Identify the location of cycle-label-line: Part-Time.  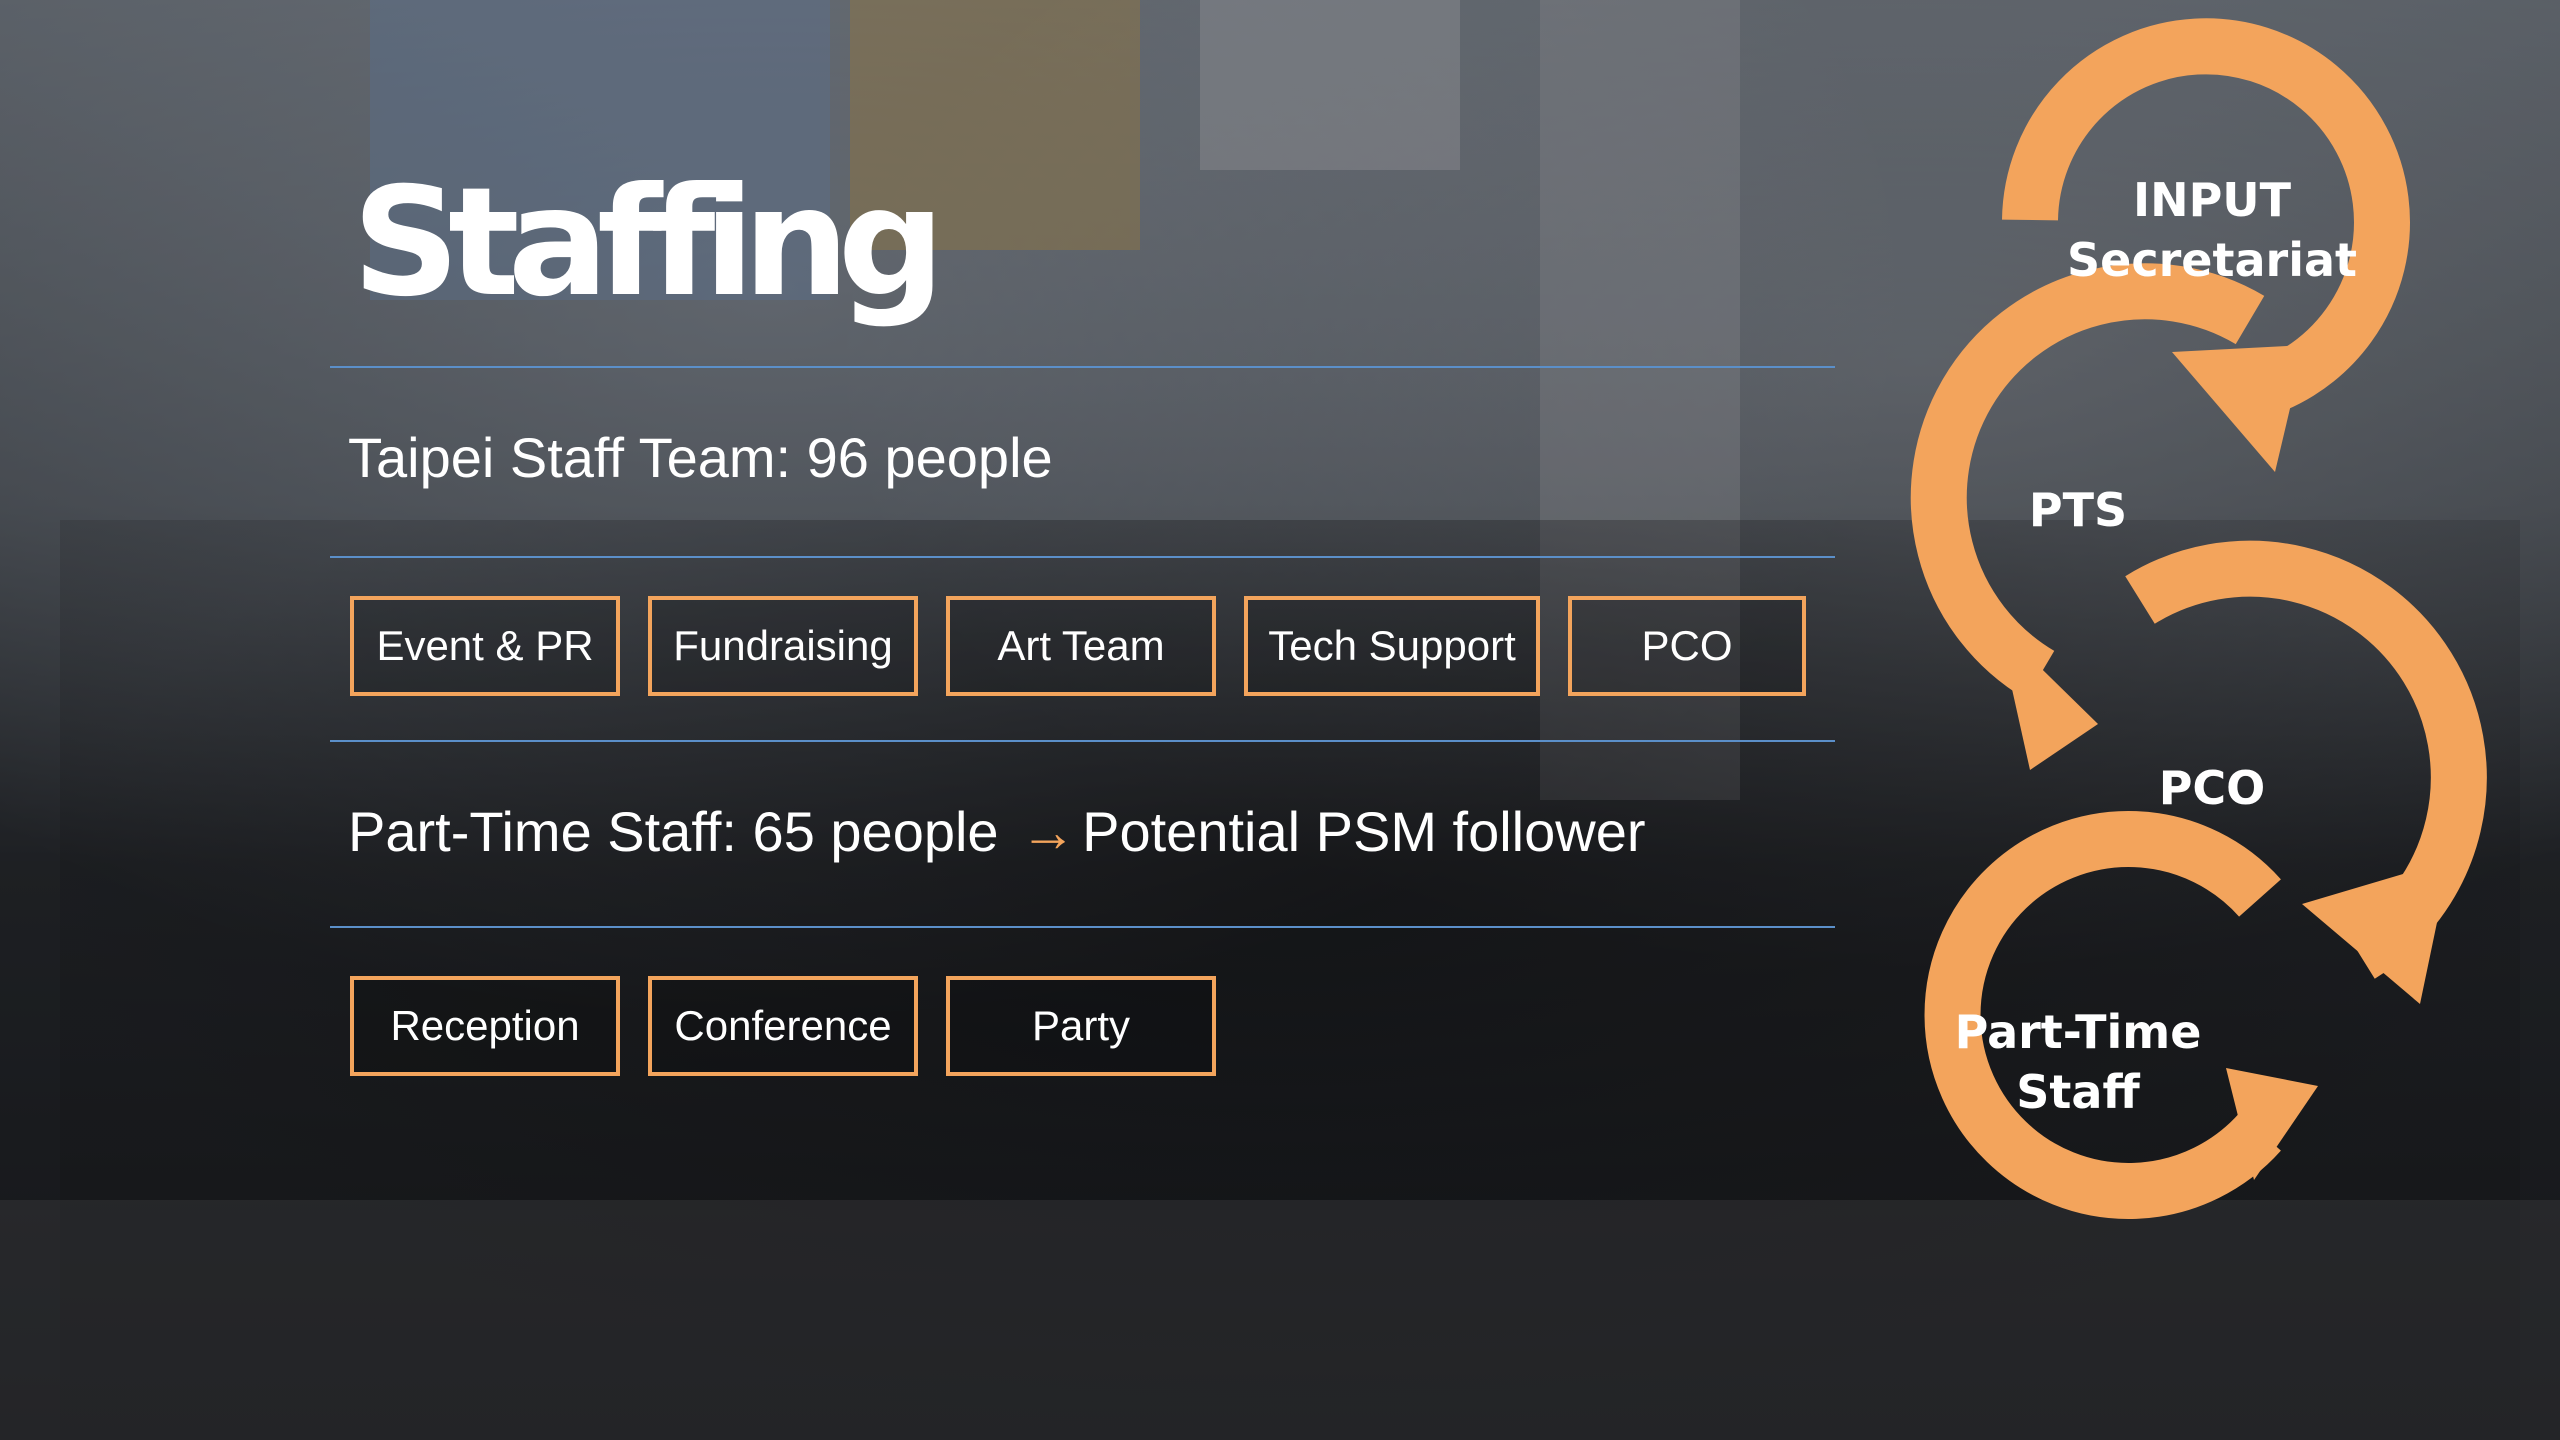
(2078, 1032).